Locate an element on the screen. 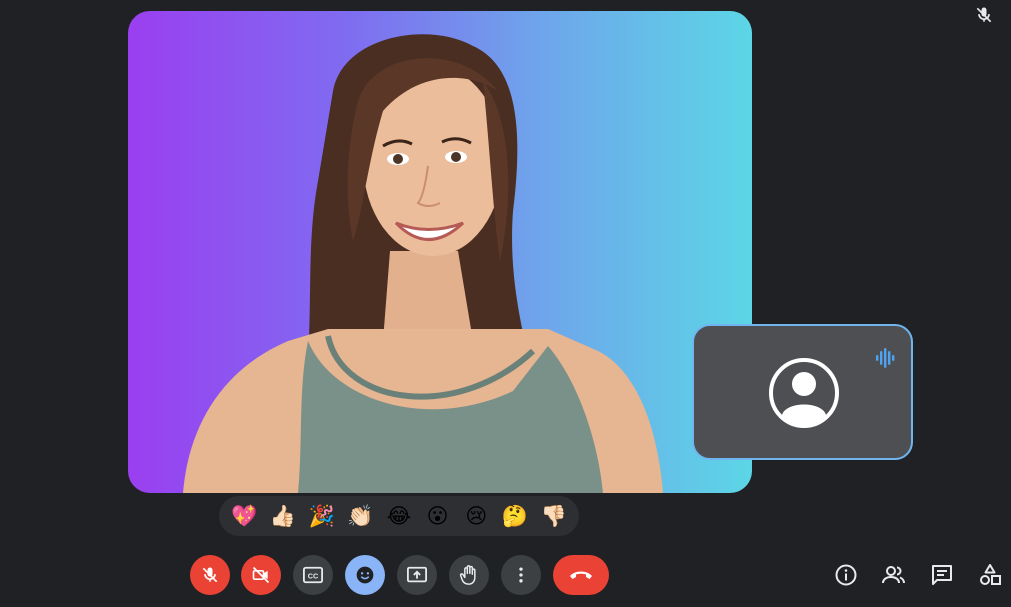 Image resolution: width=1011 pixels, height=607 pixels. reaction-tears-of-joy: 😂 is located at coordinates (399, 516).